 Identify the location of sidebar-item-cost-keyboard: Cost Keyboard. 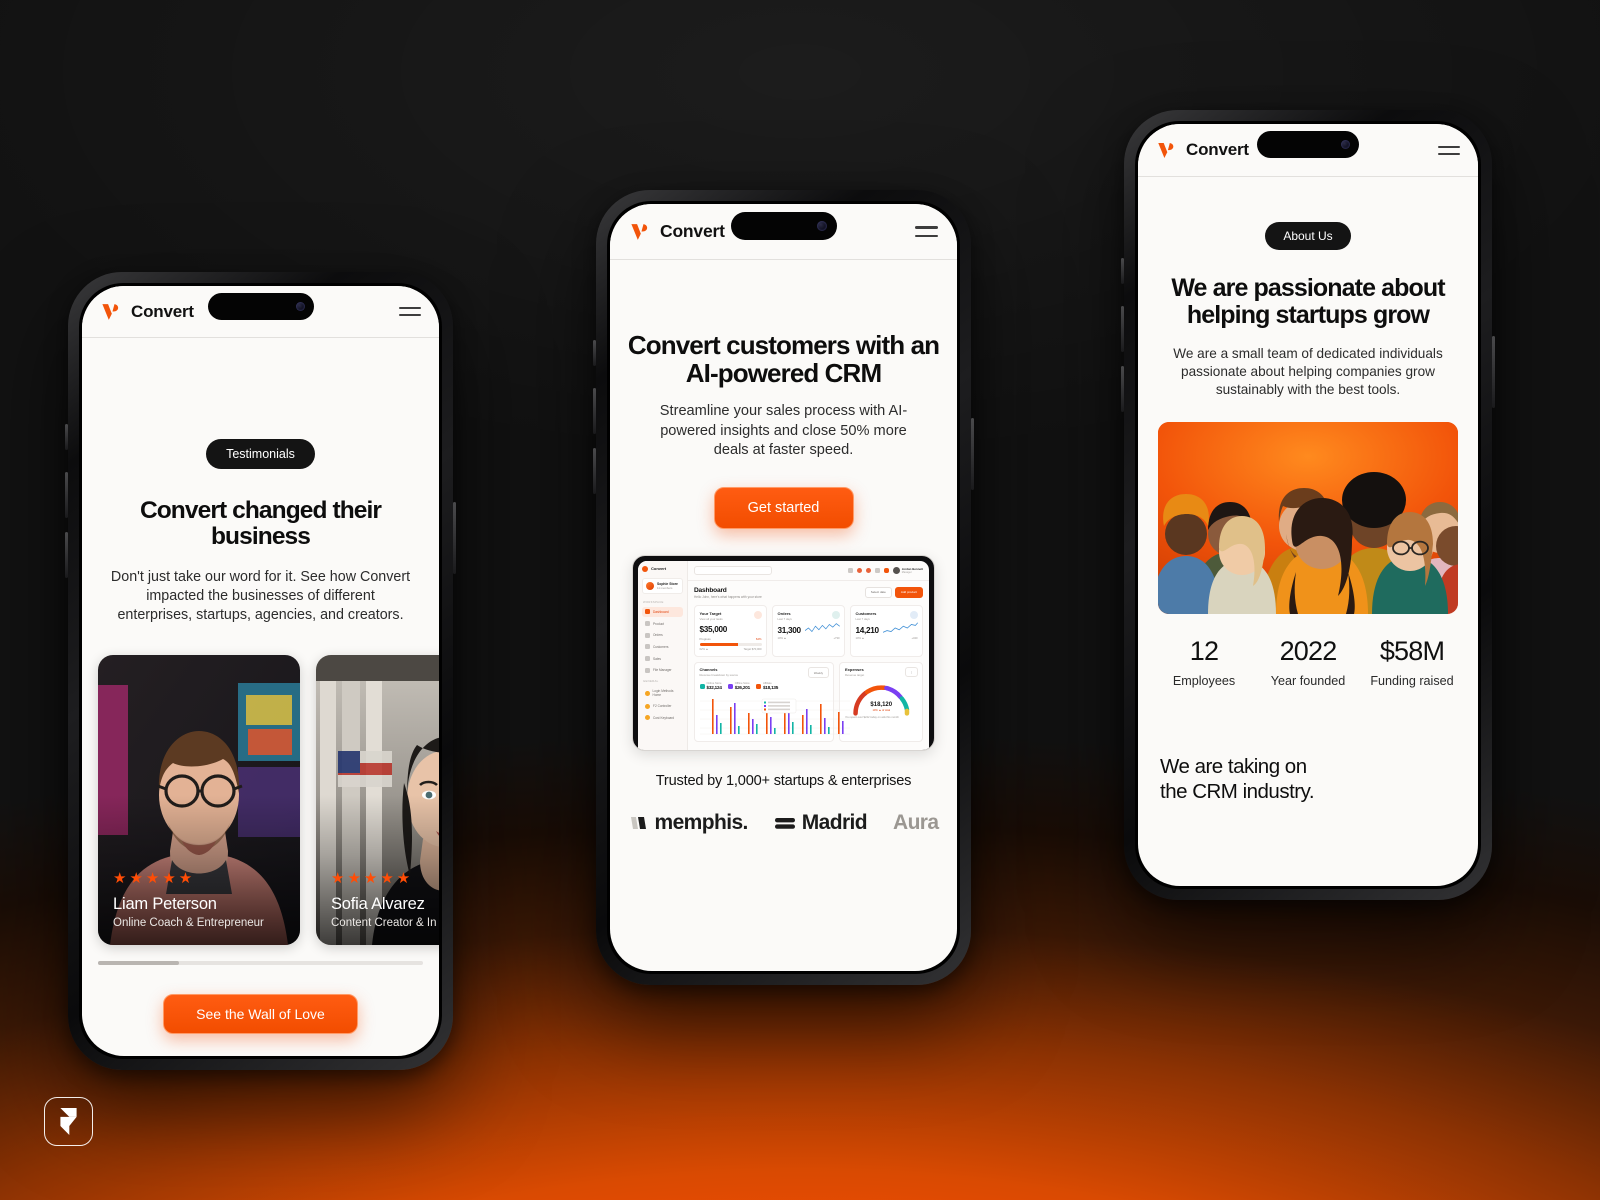
(662, 718).